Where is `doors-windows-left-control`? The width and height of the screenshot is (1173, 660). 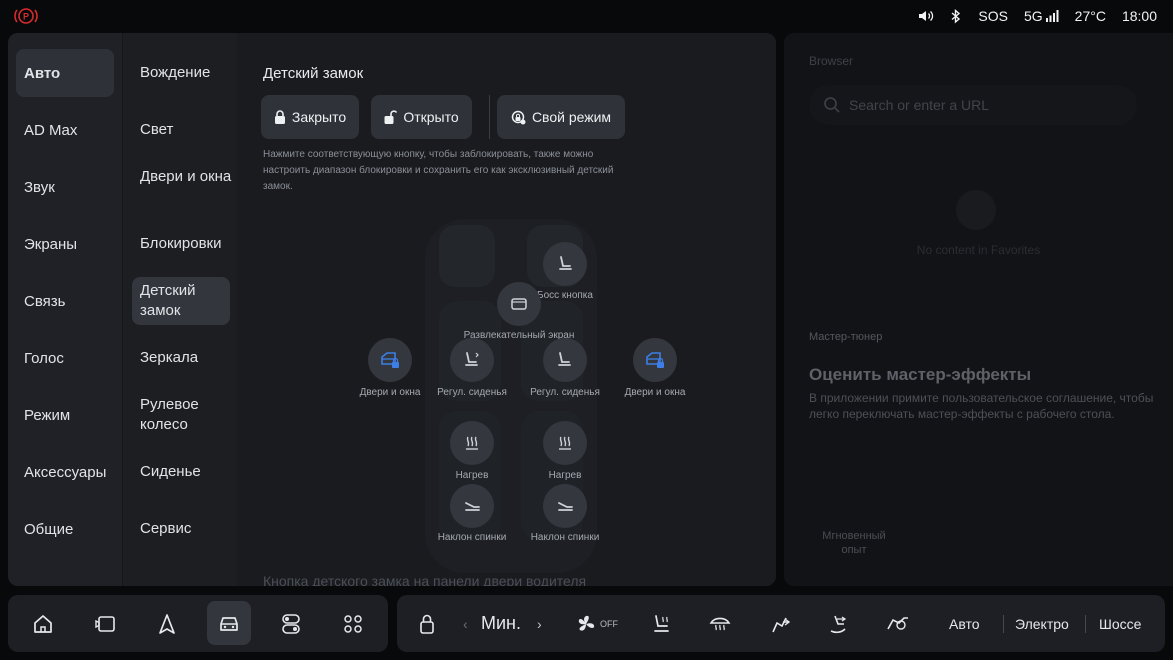 doors-windows-left-control is located at coordinates (390, 360).